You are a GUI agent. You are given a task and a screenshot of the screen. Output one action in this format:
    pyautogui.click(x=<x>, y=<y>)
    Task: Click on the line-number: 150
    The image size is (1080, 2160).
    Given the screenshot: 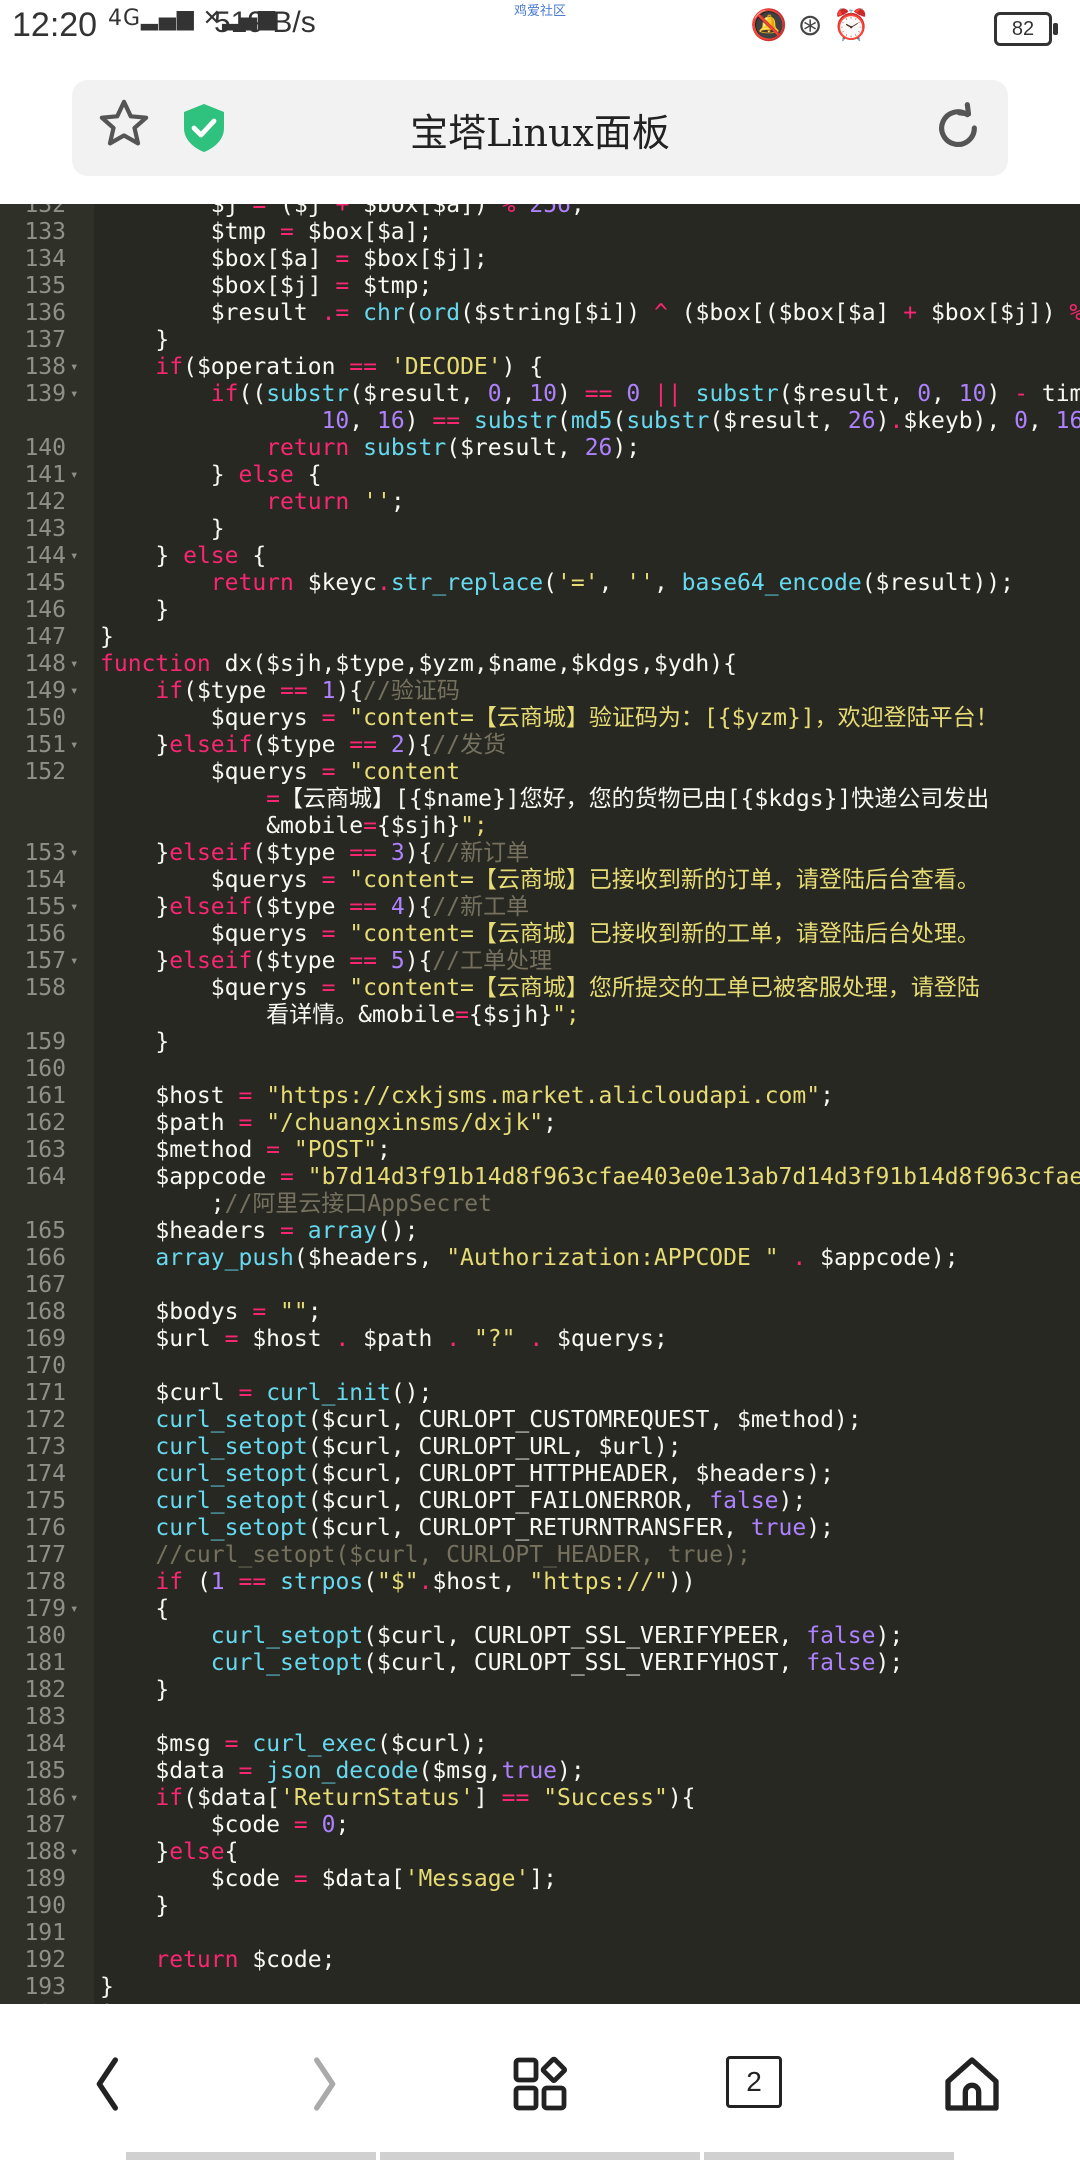 What is the action you would take?
    pyautogui.click(x=45, y=718)
    